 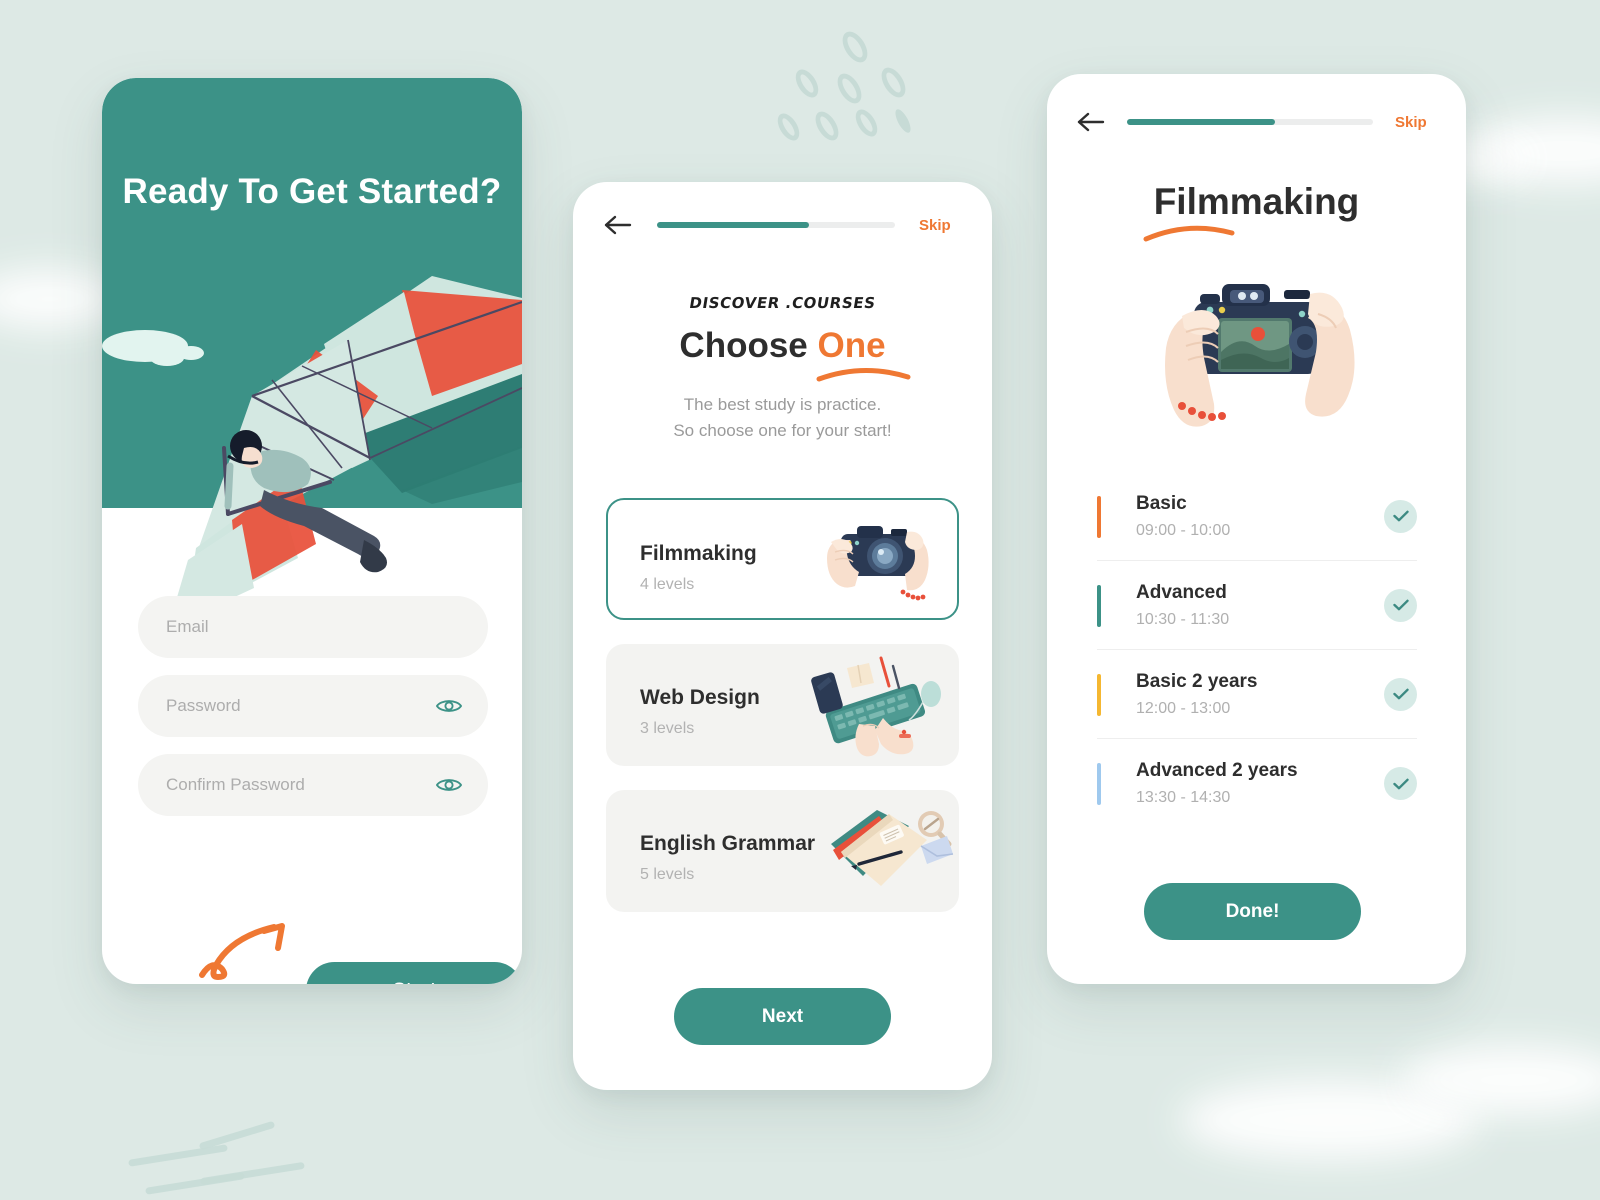 I want to click on course-levels: 4 levels, so click(x=667, y=584).